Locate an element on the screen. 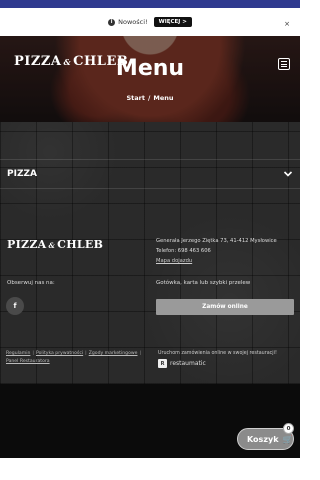  cart-count-badge: 0 is located at coordinates (288, 428).